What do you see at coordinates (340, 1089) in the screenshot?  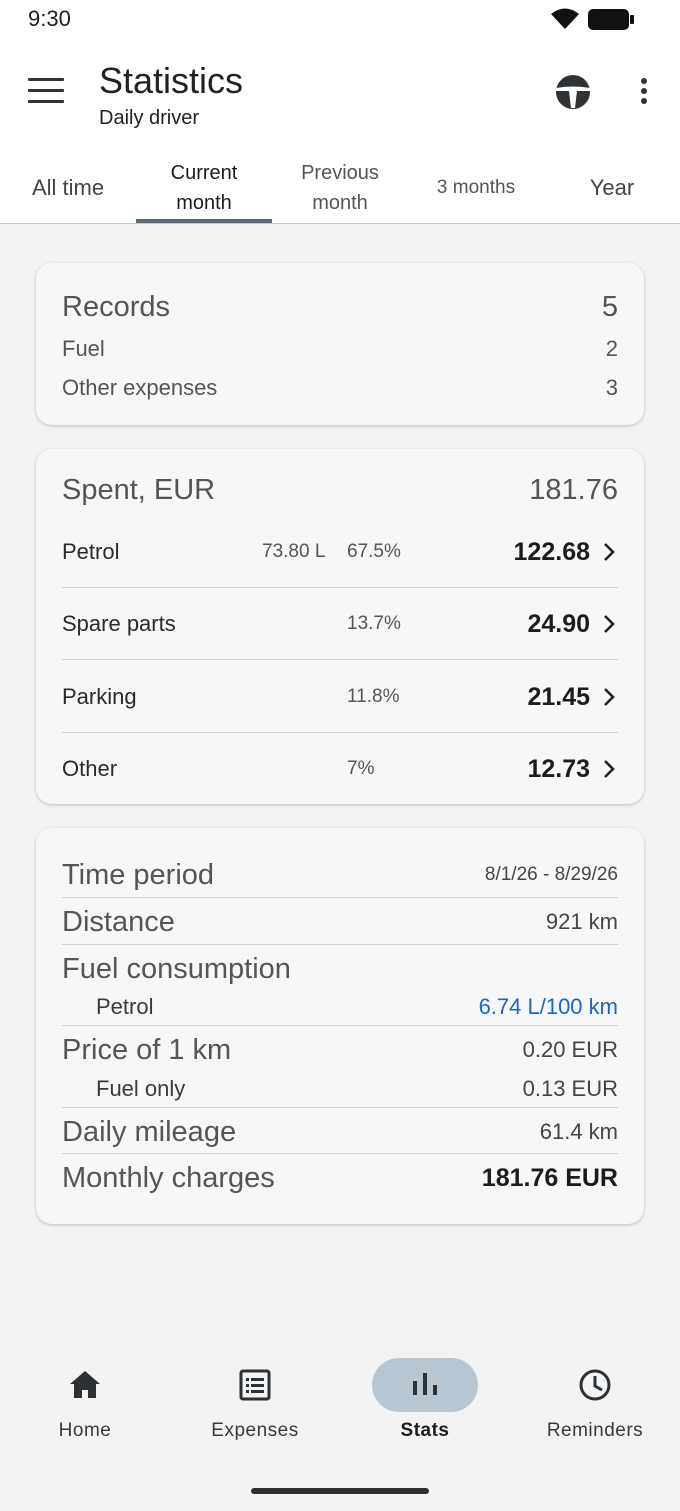 I see `fuel-only-row: Fuel only 0.13 EUR` at bounding box center [340, 1089].